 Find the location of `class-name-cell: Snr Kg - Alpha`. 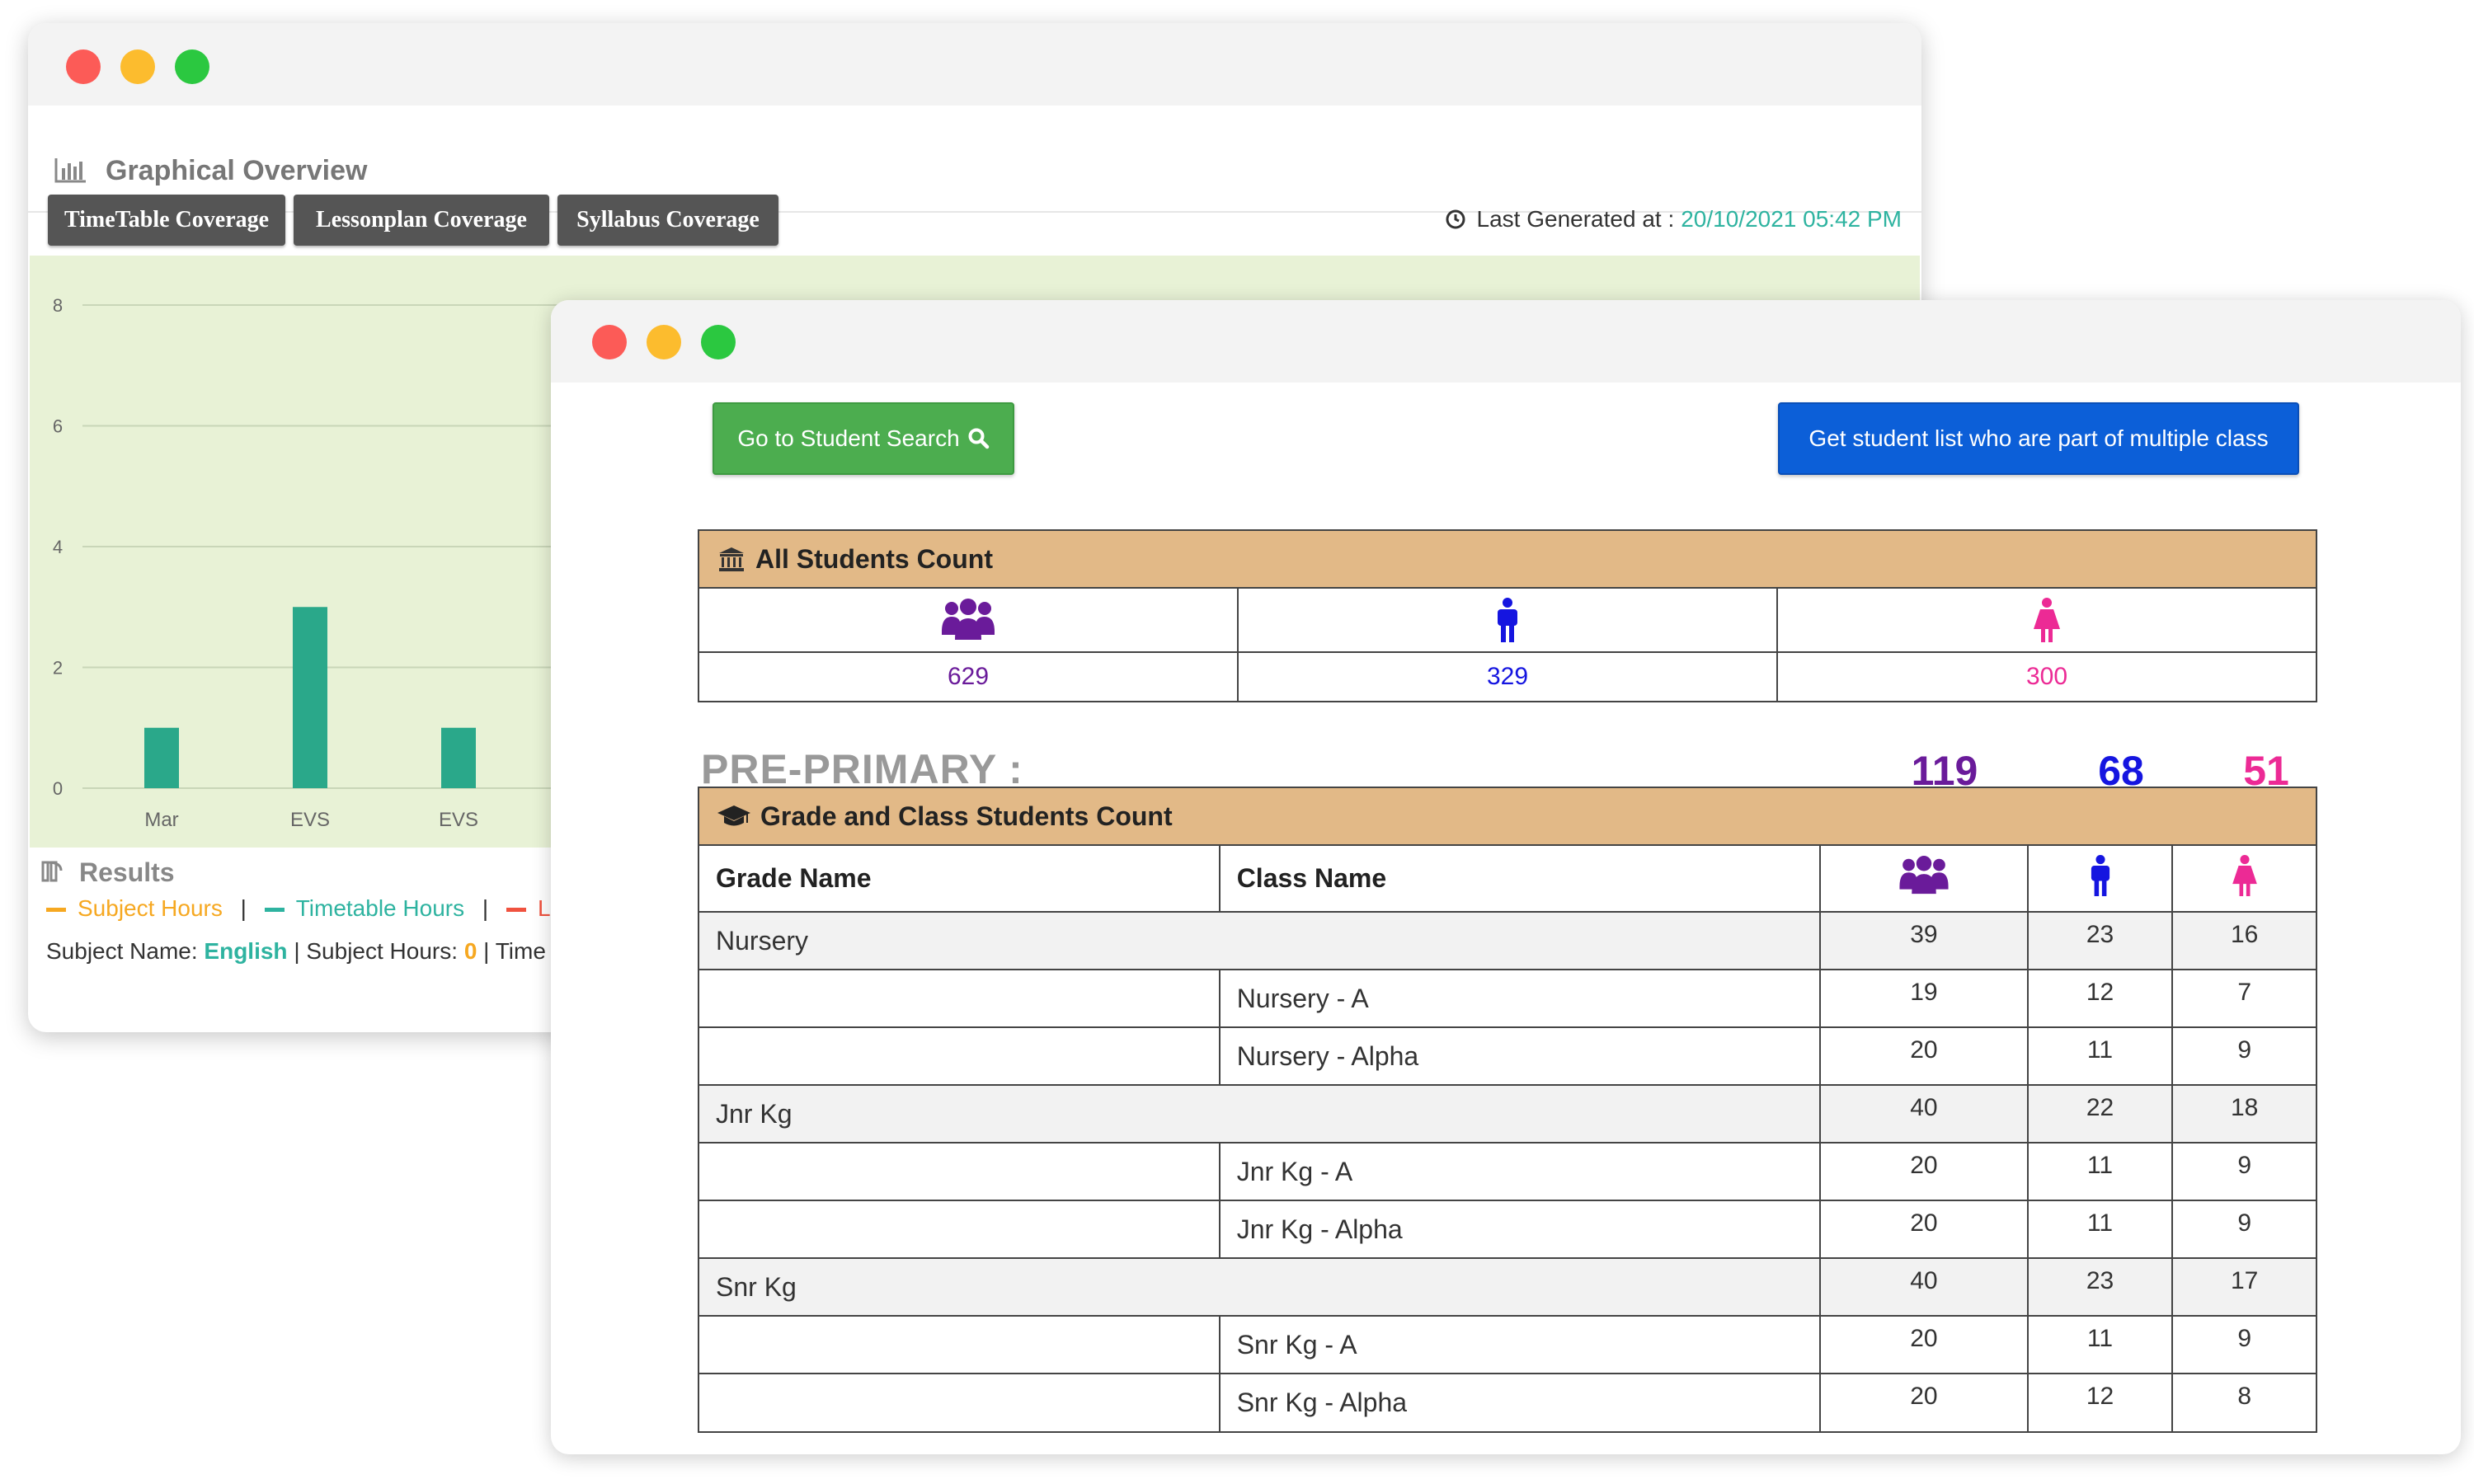

class-name-cell: Snr Kg - Alpha is located at coordinates (1520, 1402).